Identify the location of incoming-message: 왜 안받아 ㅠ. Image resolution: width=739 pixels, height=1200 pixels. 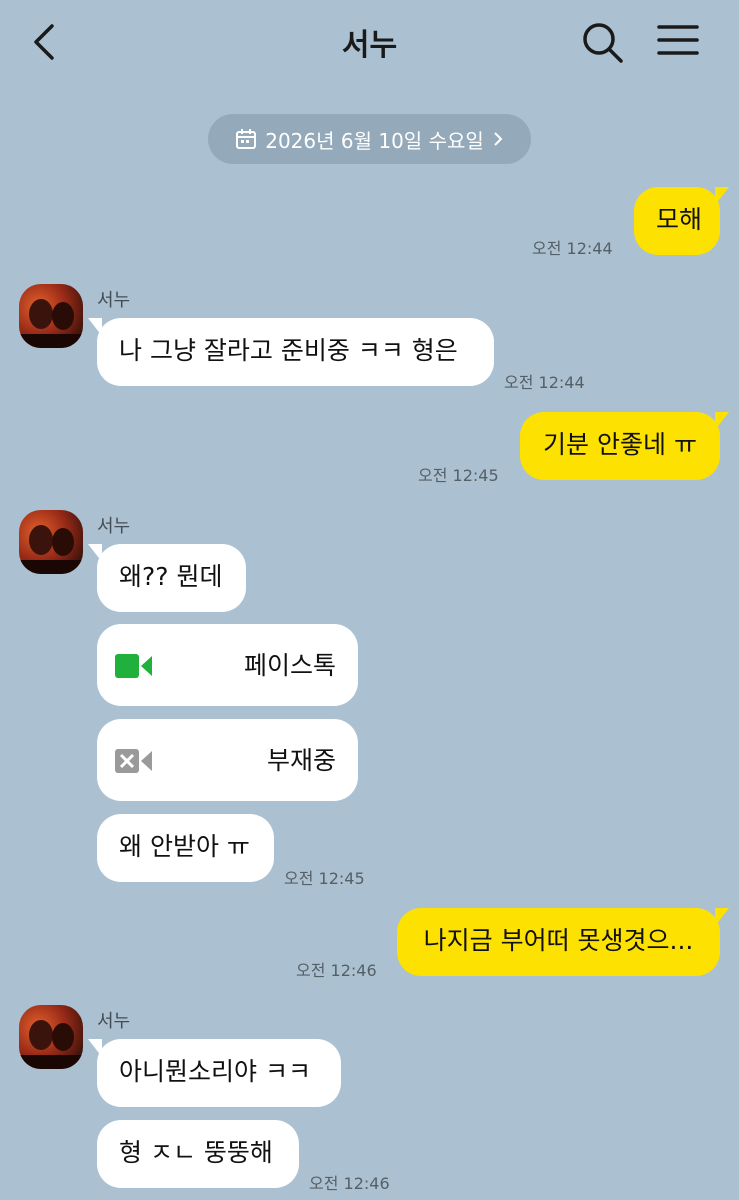
(185, 848).